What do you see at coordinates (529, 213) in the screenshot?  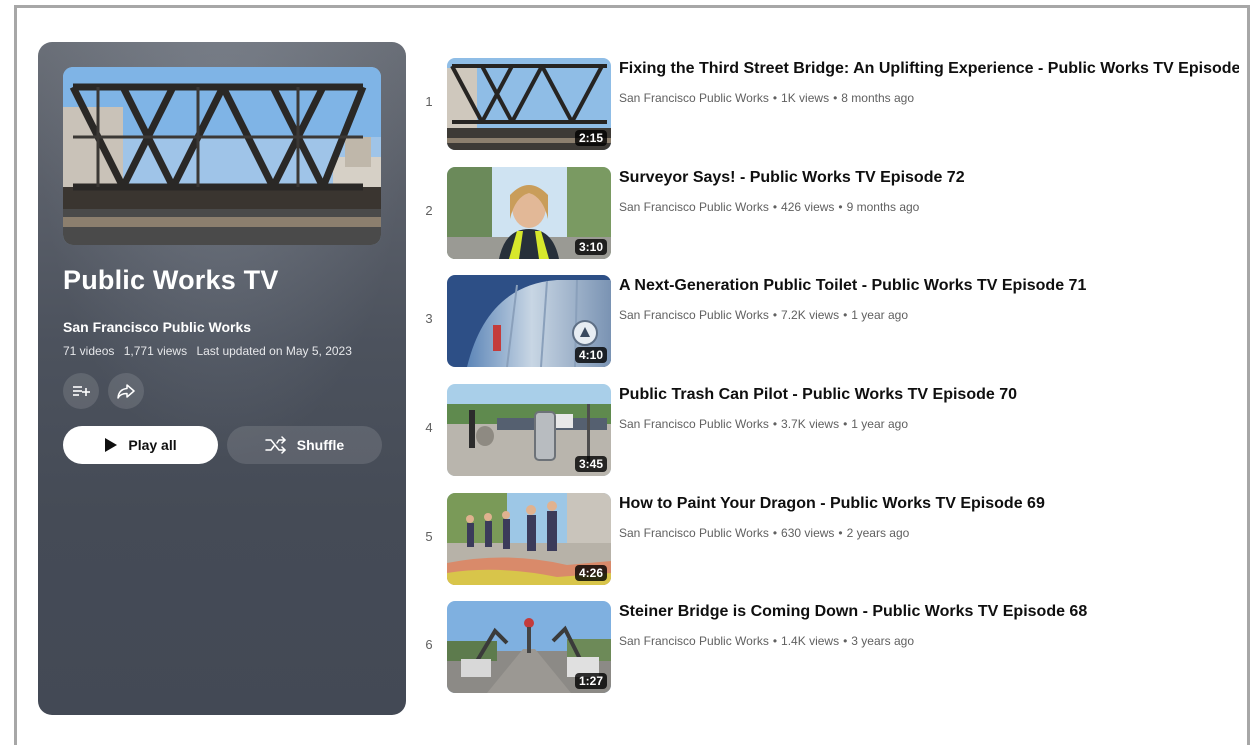 I see `video-thumbnail: 3:10` at bounding box center [529, 213].